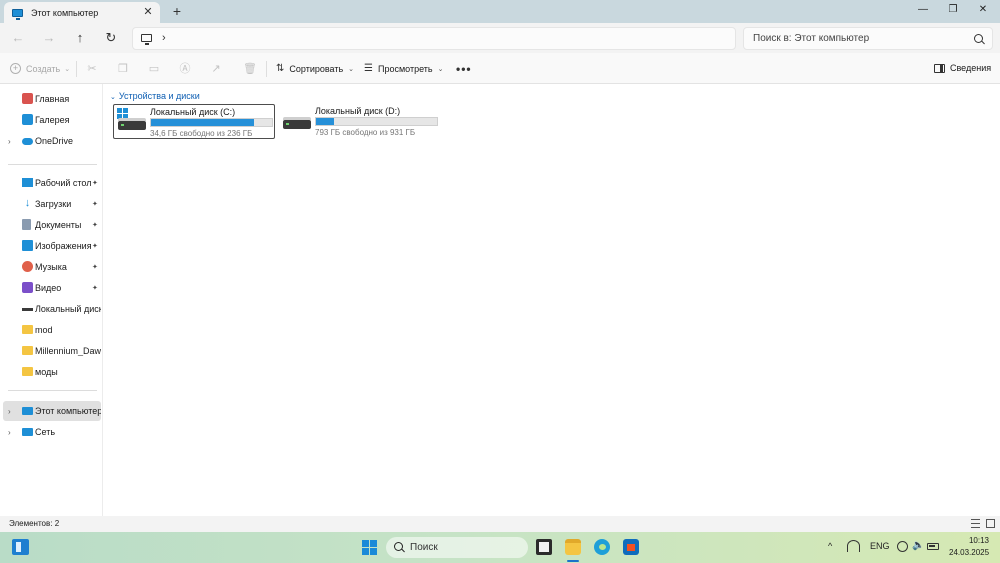  What do you see at coordinates (50, 246) in the screenshot?
I see `sidebar-item-pictures: Изображения ✦` at bounding box center [50, 246].